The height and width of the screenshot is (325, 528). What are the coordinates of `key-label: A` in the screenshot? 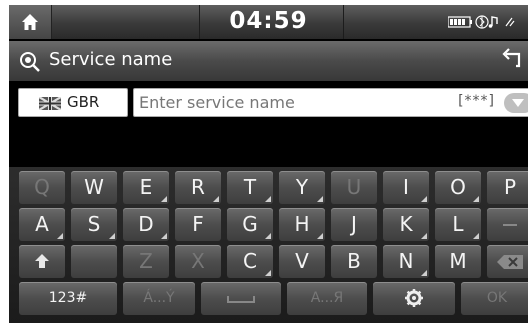 It's located at (42, 224).